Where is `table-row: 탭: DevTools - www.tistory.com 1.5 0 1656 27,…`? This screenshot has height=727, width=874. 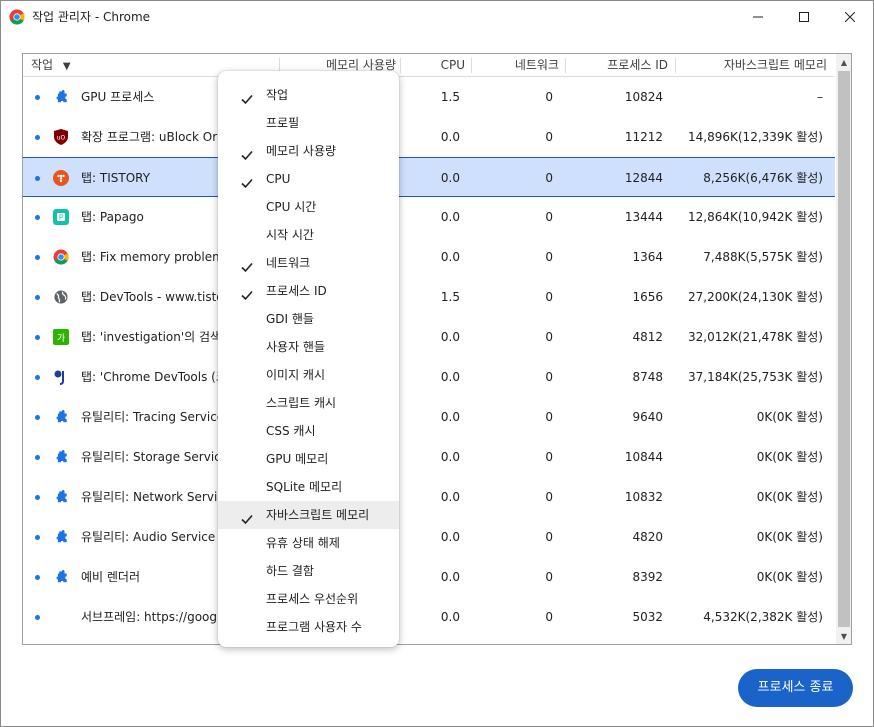 table-row: 탭: DevTools - www.tistory.com 1.5 0 1656 27,… is located at coordinates (429, 297).